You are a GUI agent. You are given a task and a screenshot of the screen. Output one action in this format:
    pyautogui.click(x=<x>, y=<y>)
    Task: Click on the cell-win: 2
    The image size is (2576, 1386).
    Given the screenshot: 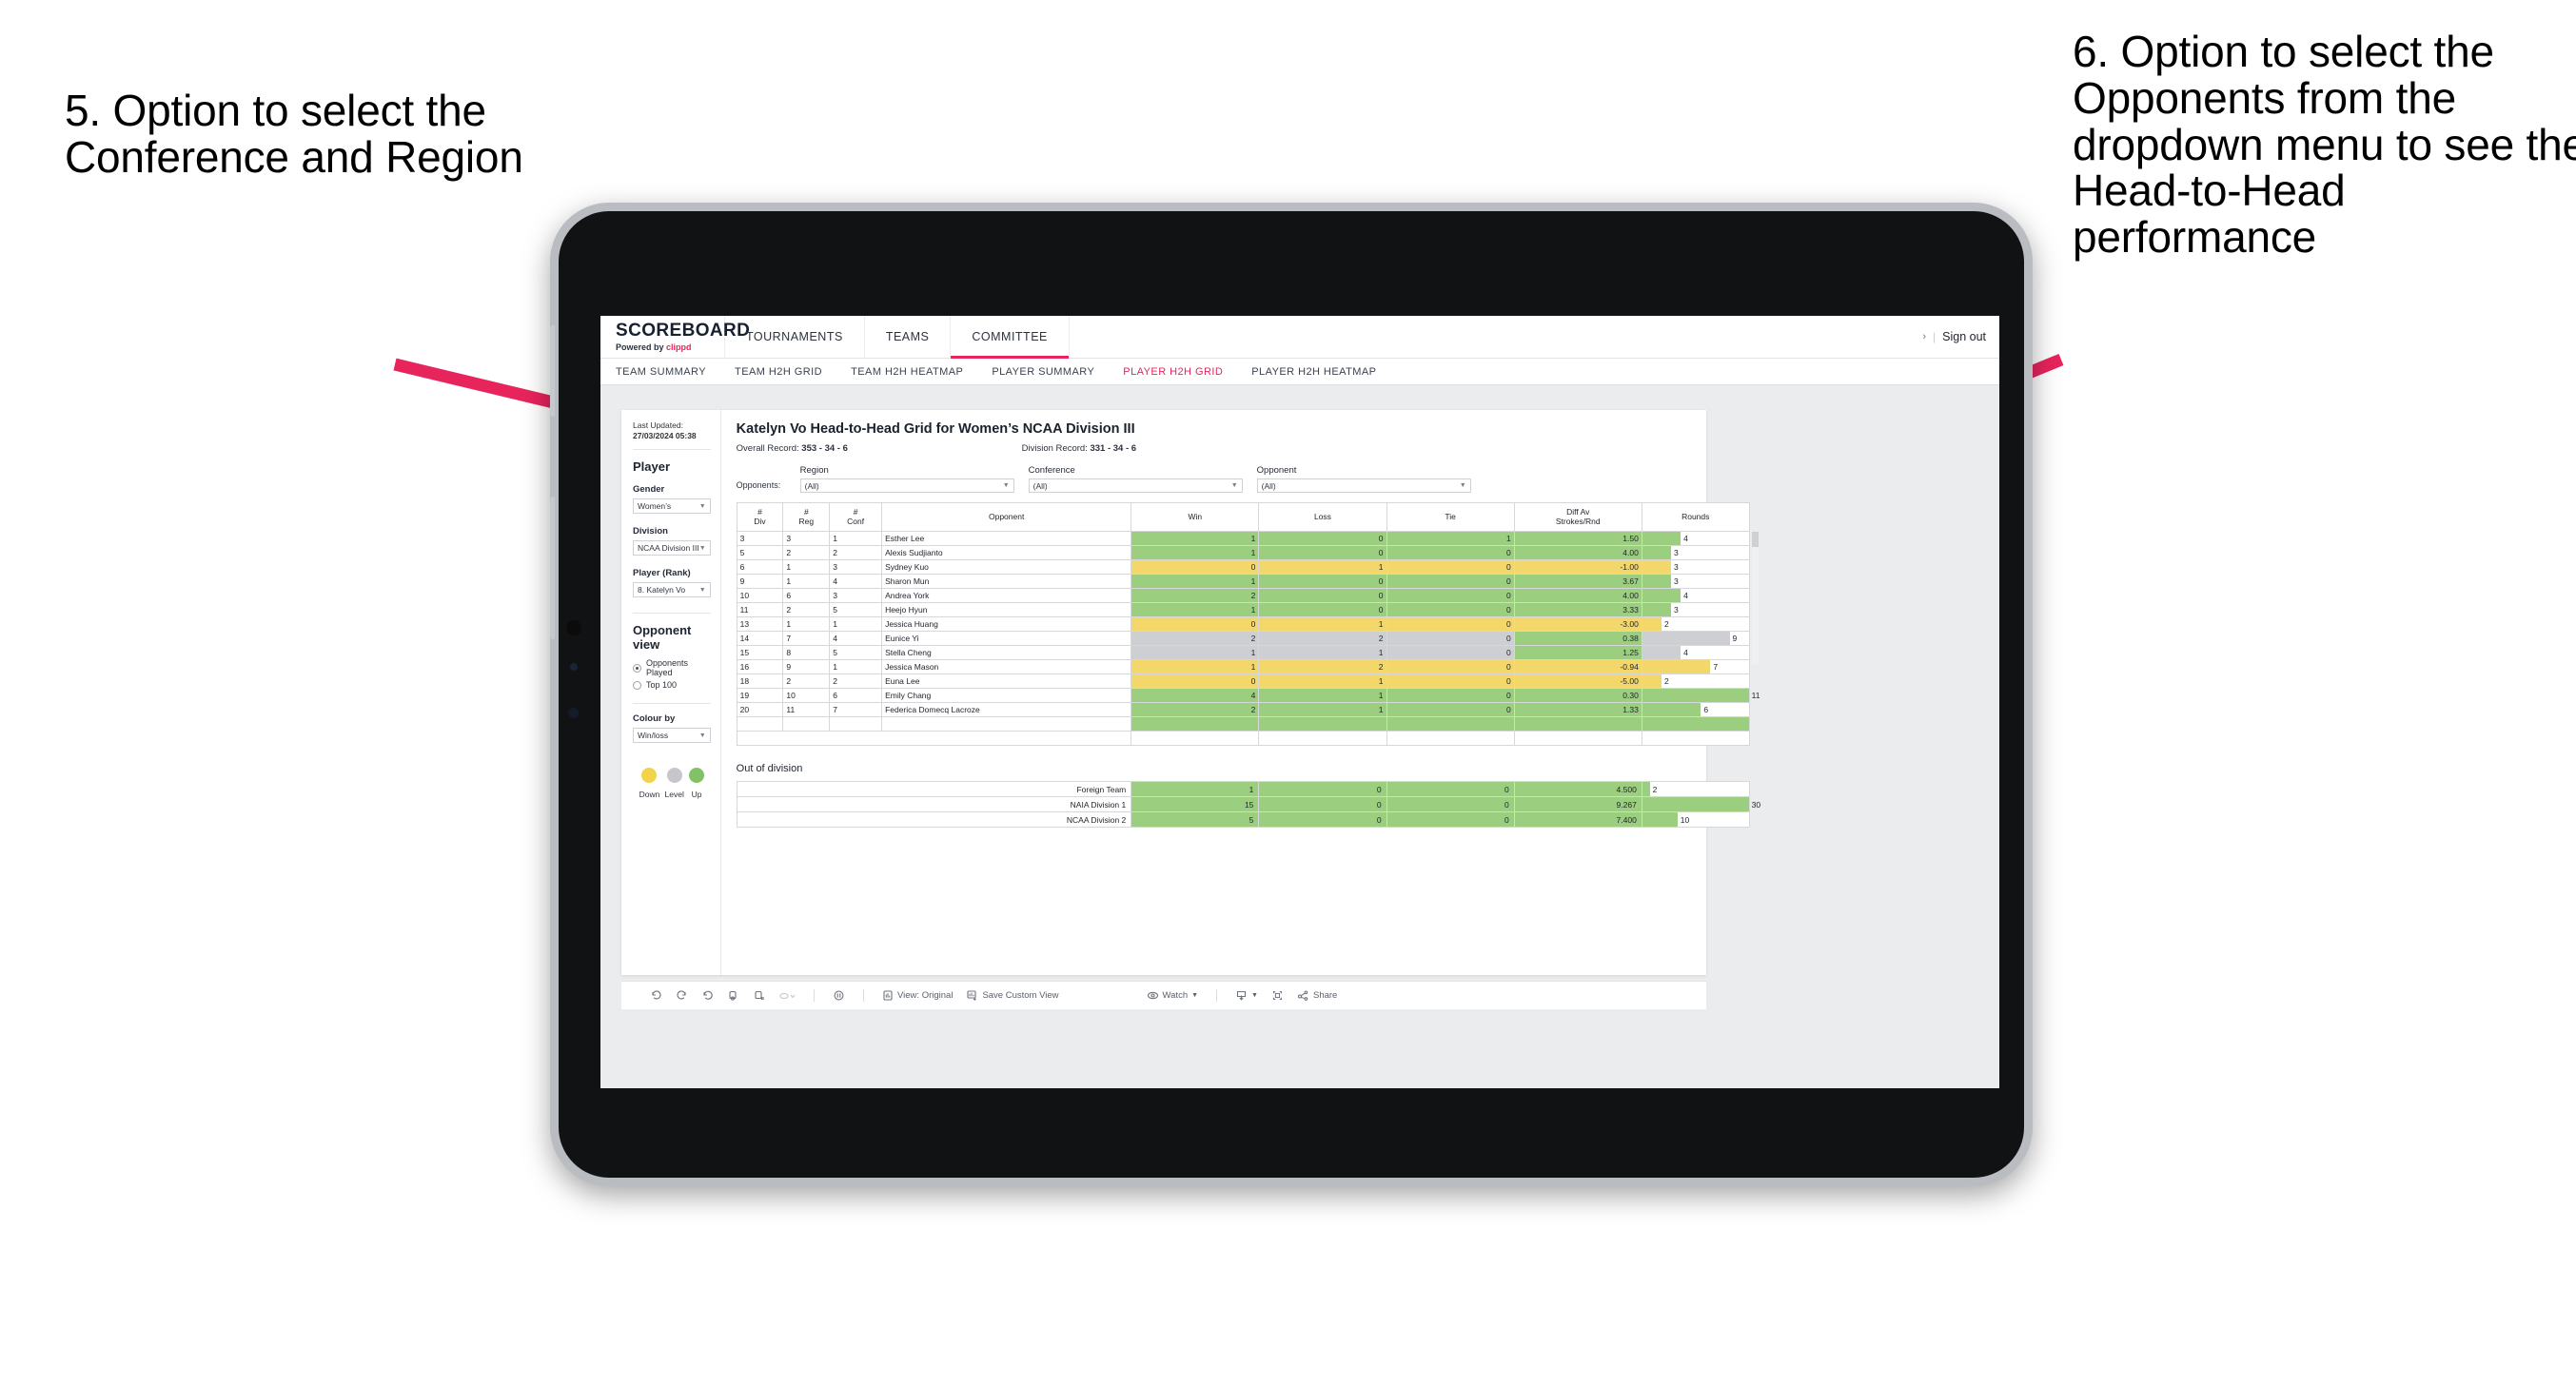 What is the action you would take?
    pyautogui.click(x=1195, y=709)
    